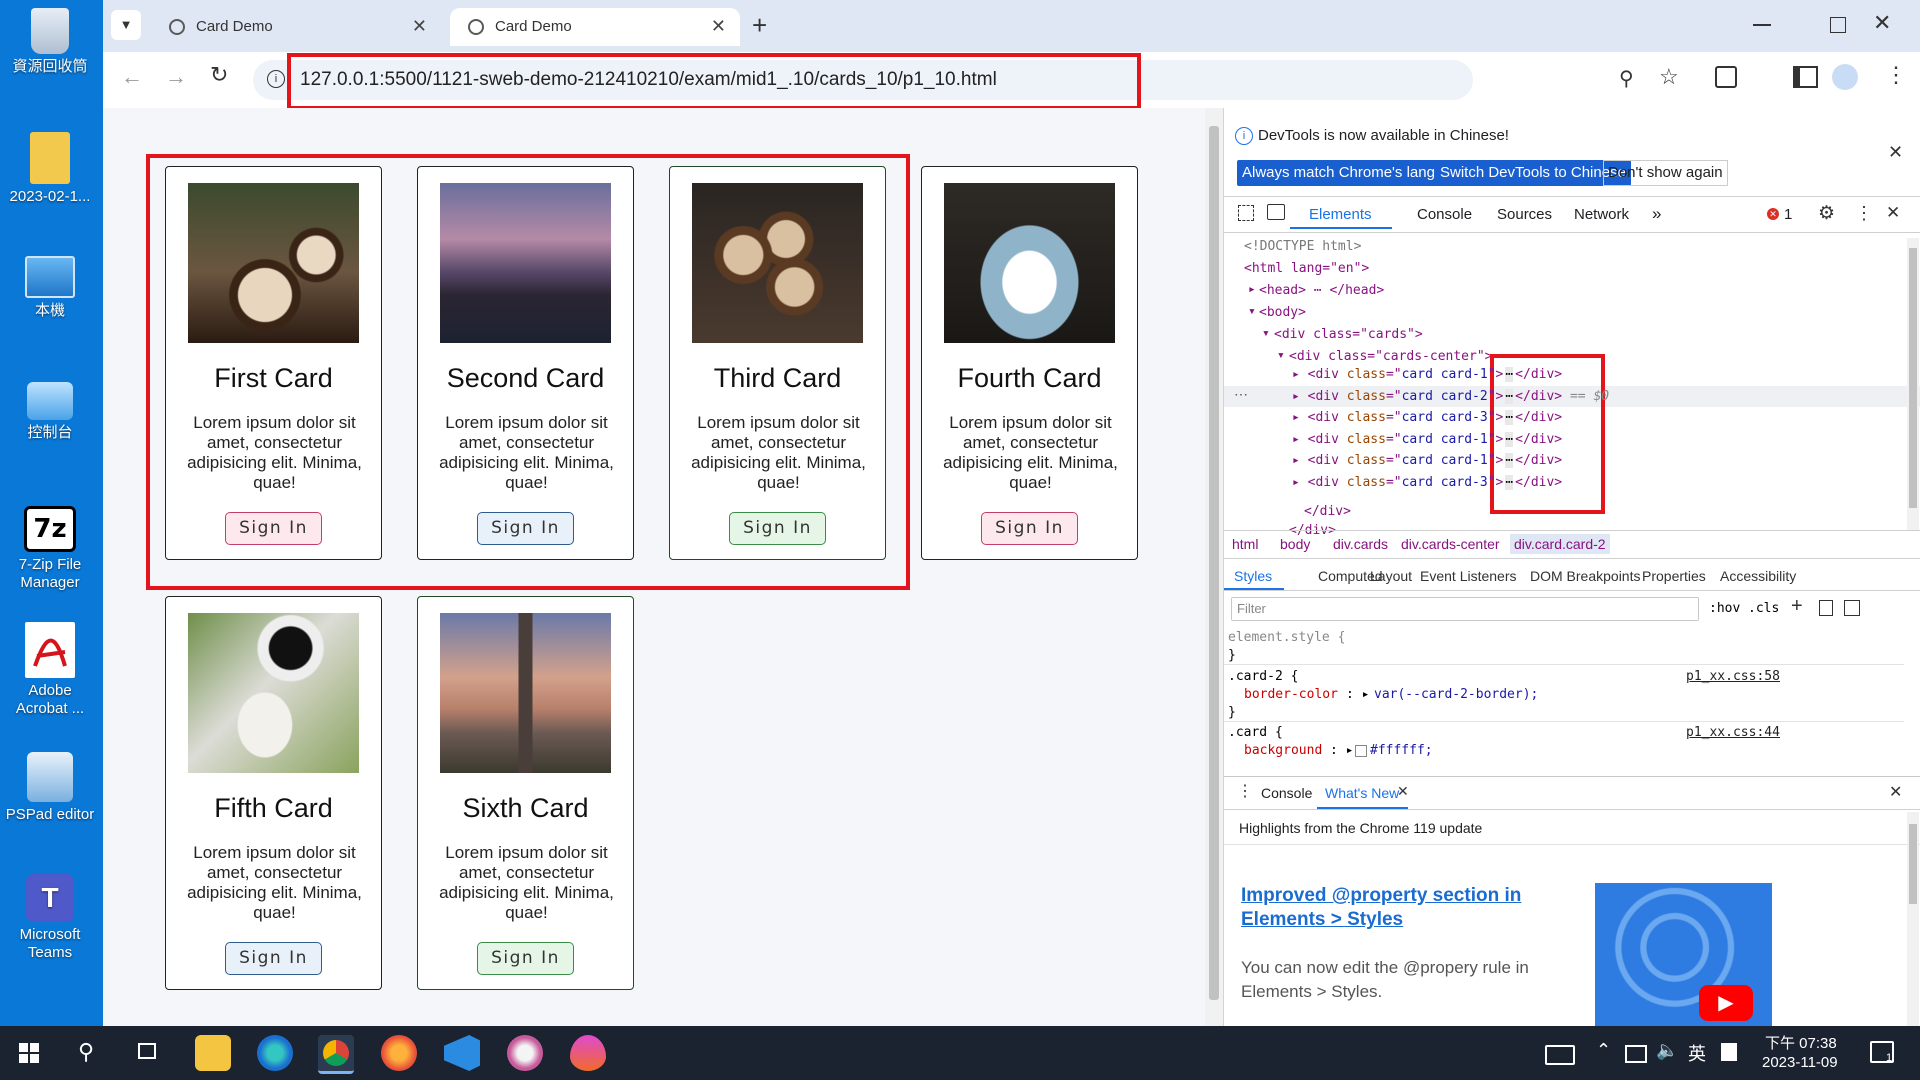 This screenshot has height=1080, width=1920. Describe the element at coordinates (1391, 576) in the screenshot. I see `styles-tab-layout: Layout` at that location.